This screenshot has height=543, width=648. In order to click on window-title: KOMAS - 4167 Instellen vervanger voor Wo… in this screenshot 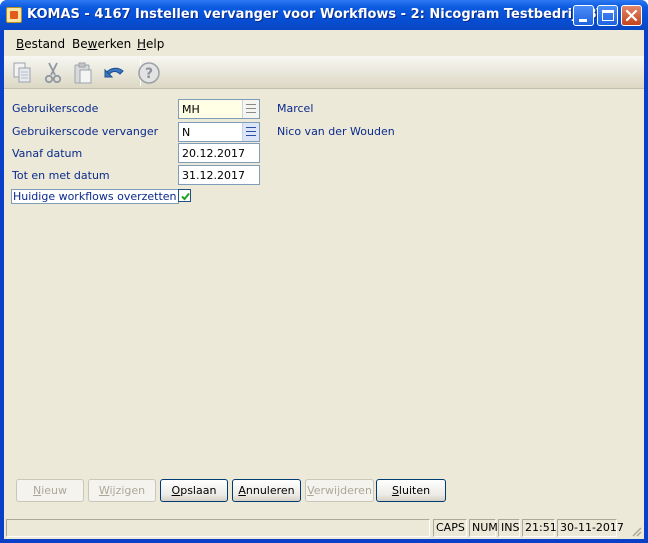, I will do `click(317, 14)`.